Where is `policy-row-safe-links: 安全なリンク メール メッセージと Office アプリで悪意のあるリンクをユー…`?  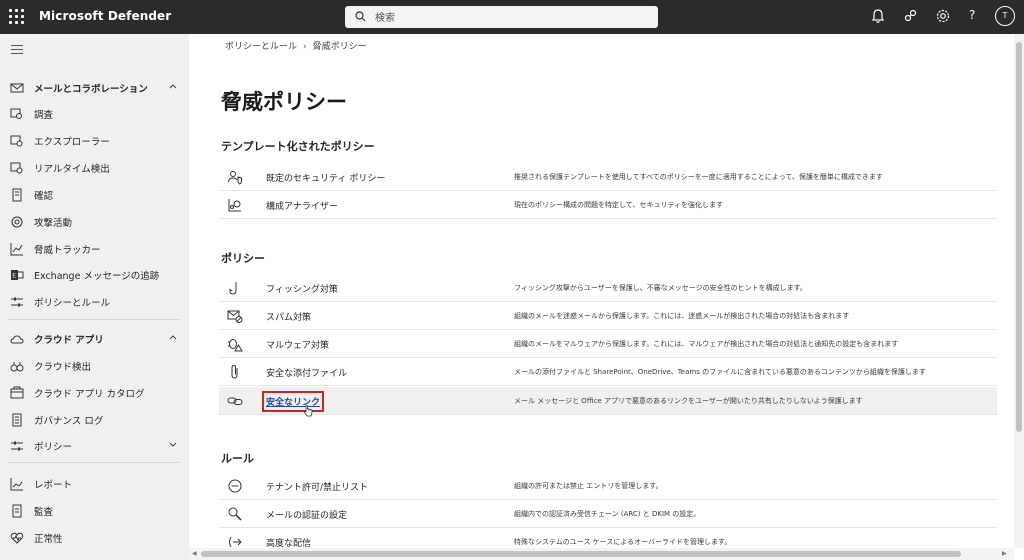 policy-row-safe-links: 安全なリンク メール メッセージと Office アプリで悪意のあるリンクをユー… is located at coordinates (608, 401).